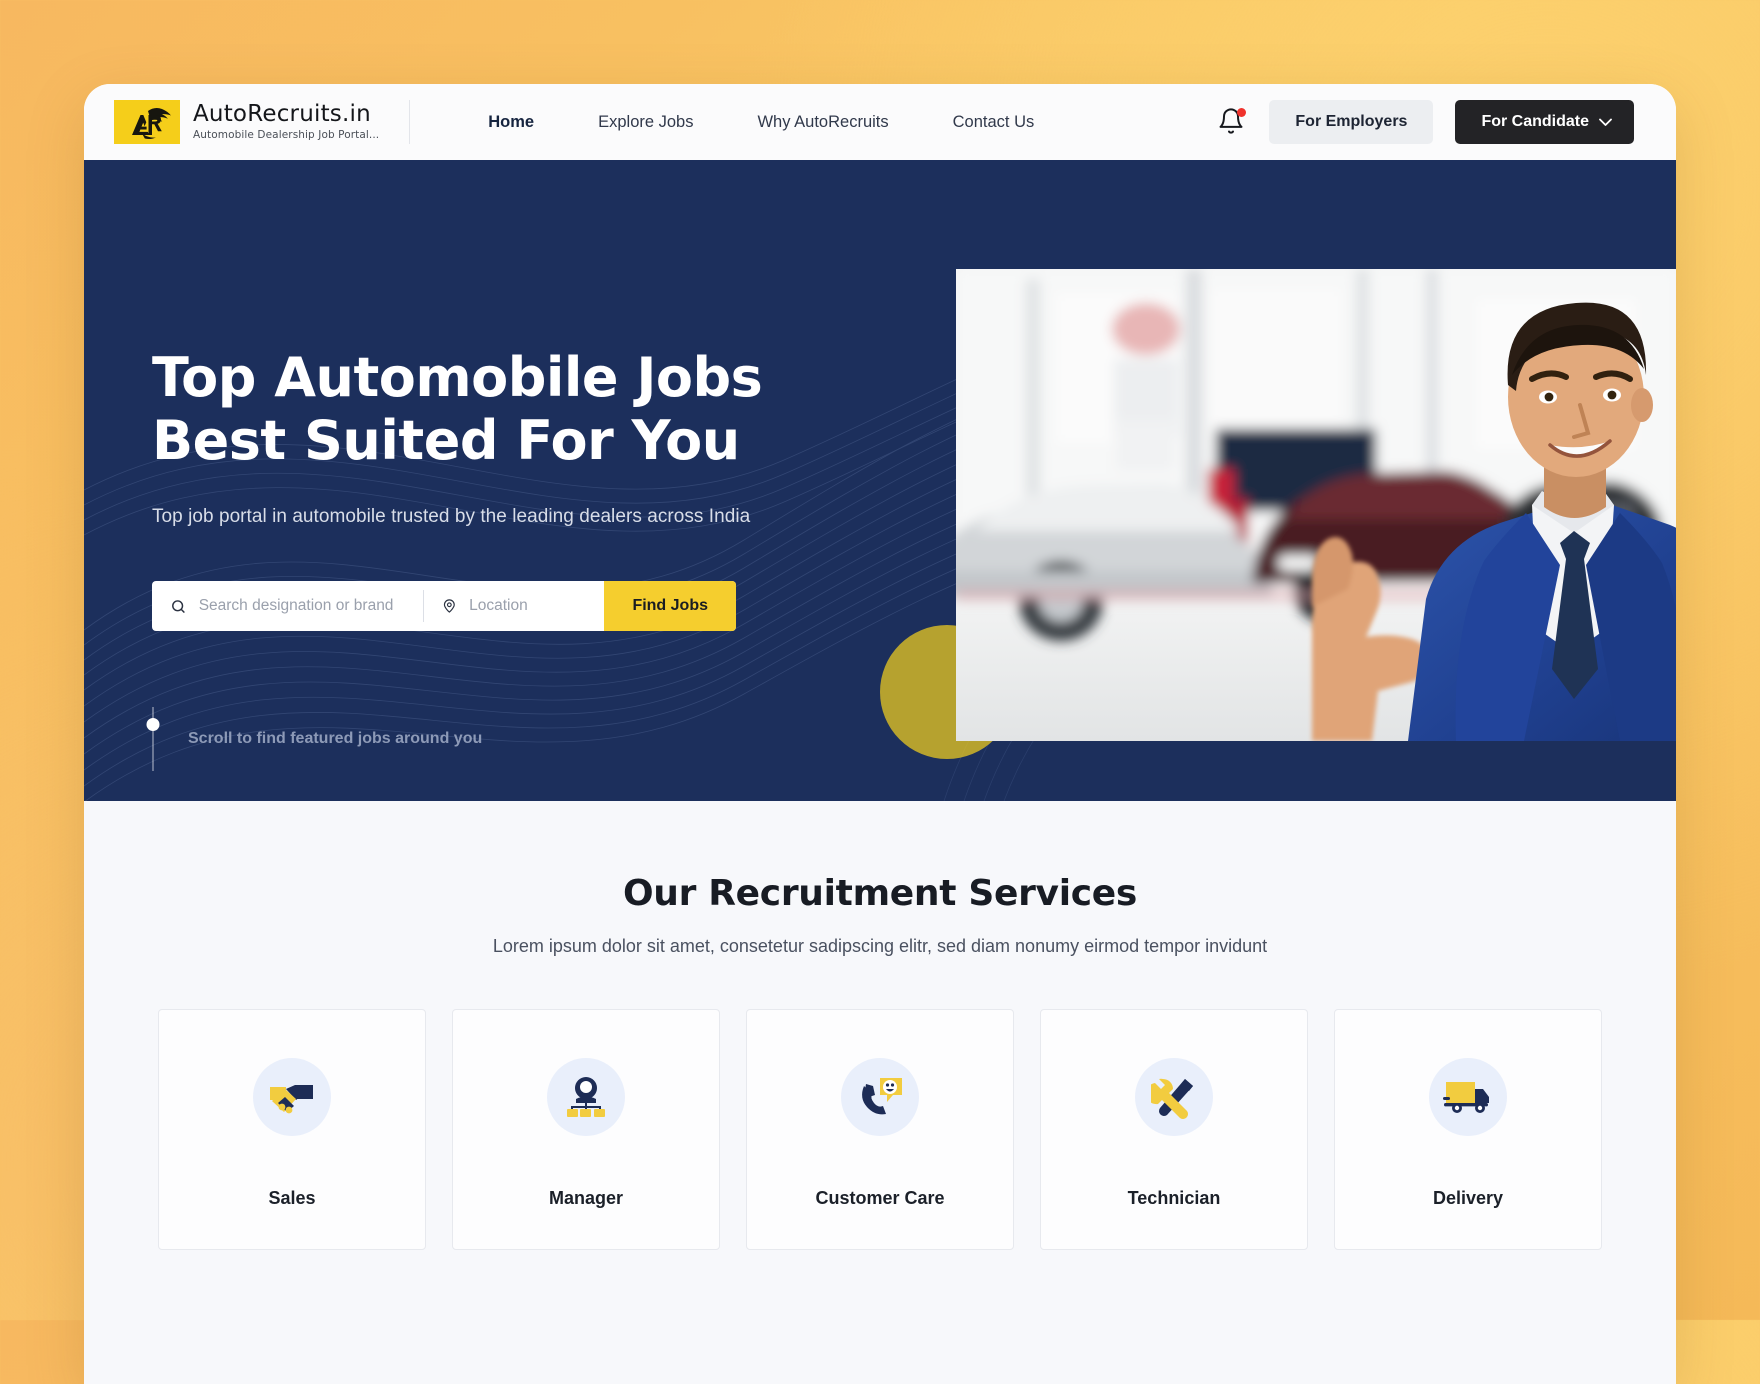  I want to click on chevron-down-icon, so click(1605, 122).